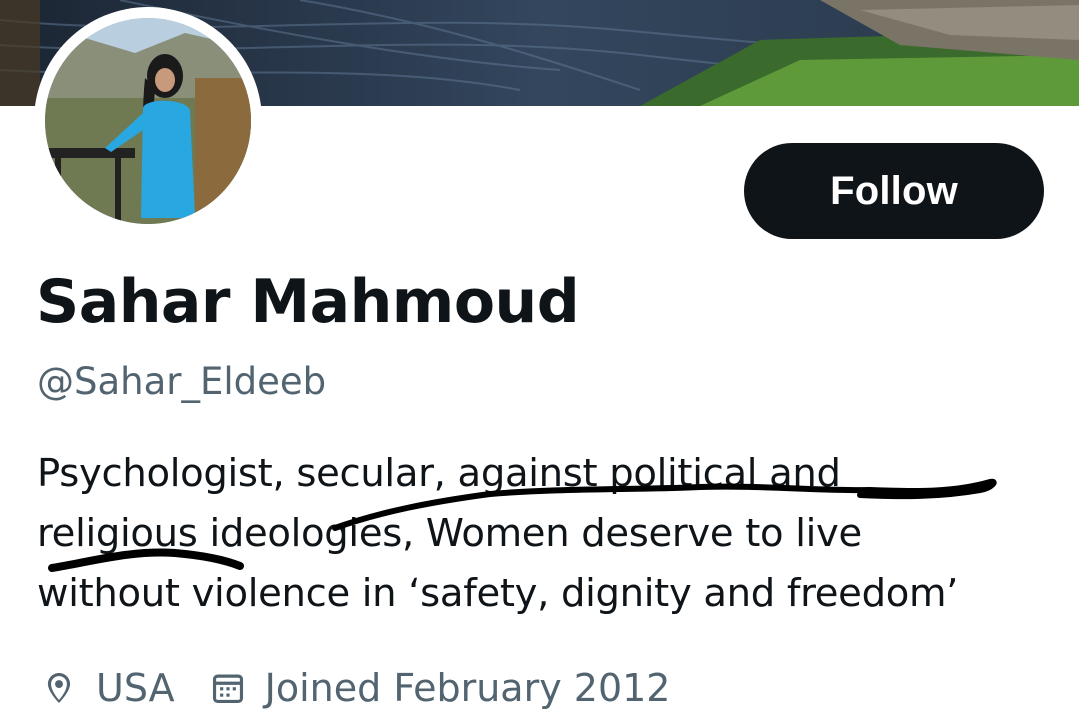  I want to click on joined-item: Joined February 2012, so click(440, 688).